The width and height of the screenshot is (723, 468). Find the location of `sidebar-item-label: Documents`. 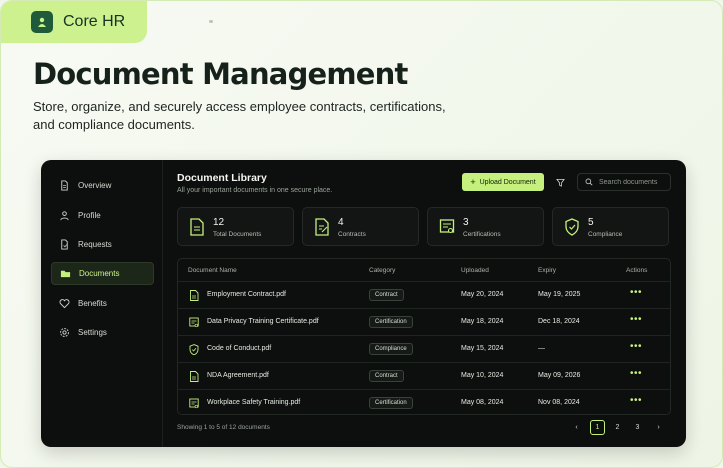

sidebar-item-label: Documents is located at coordinates (99, 273).